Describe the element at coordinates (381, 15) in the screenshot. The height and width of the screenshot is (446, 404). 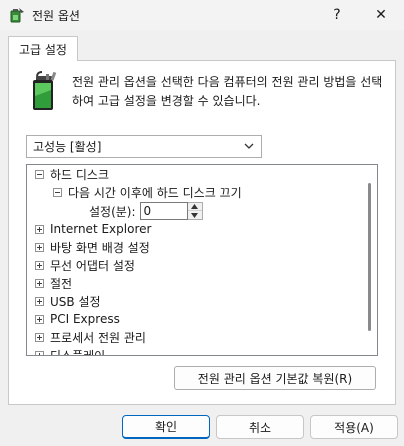
I see `close-button: ✕` at that location.